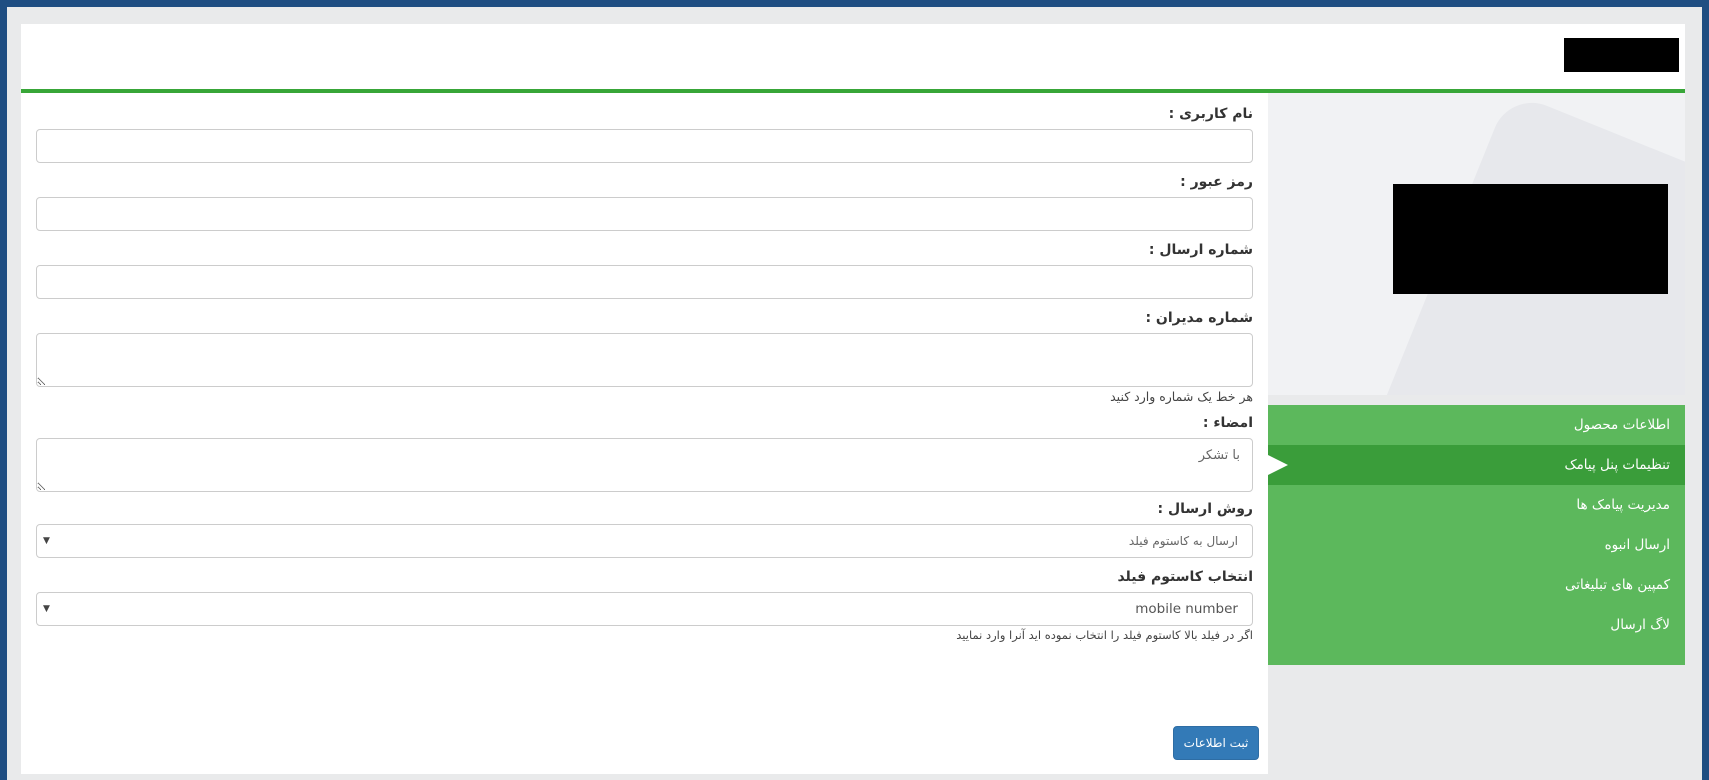 This screenshot has width=1709, height=780. Describe the element at coordinates (644, 465) in the screenshot. I see `signature-textarea: با تشکر` at that location.